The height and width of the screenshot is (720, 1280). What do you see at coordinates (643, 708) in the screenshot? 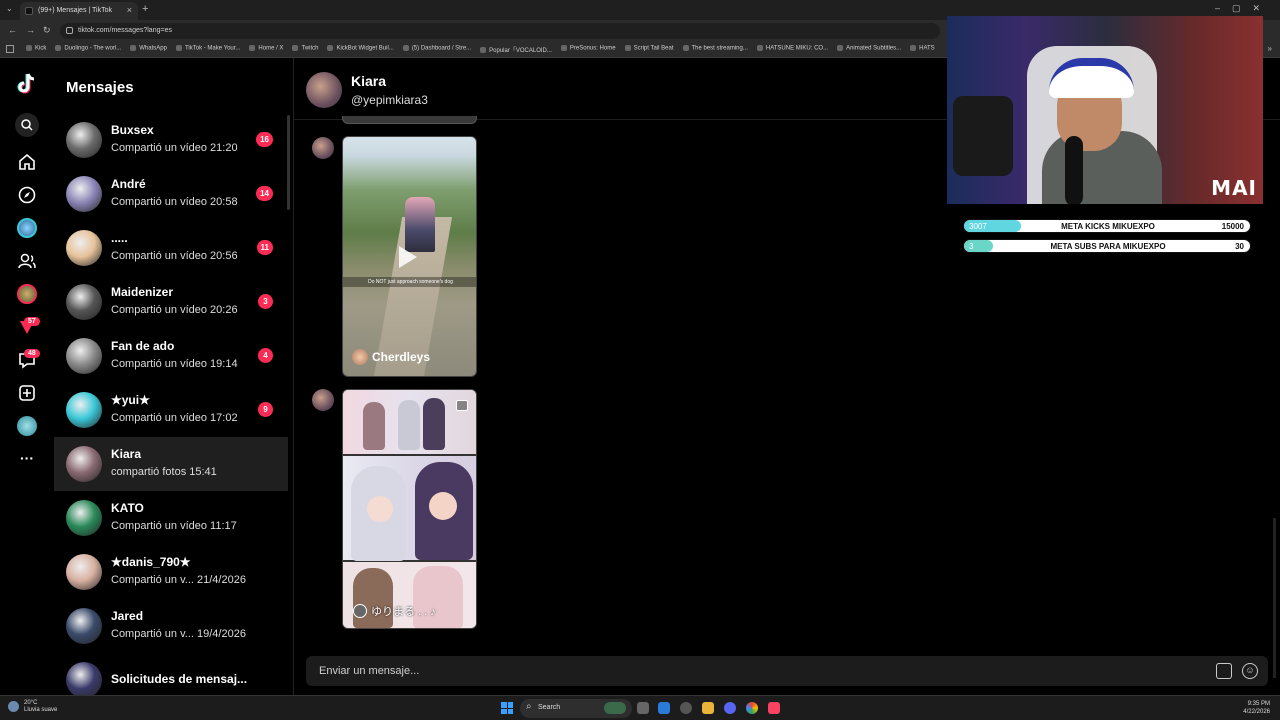
I see `task-view-icon` at bounding box center [643, 708].